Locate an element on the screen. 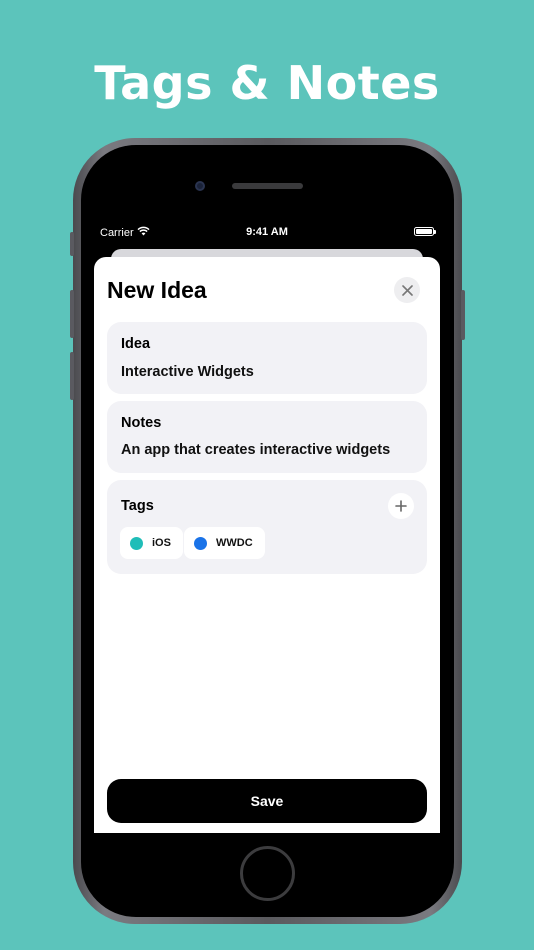 The width and height of the screenshot is (534, 950). tag-label: WWDC is located at coordinates (234, 543).